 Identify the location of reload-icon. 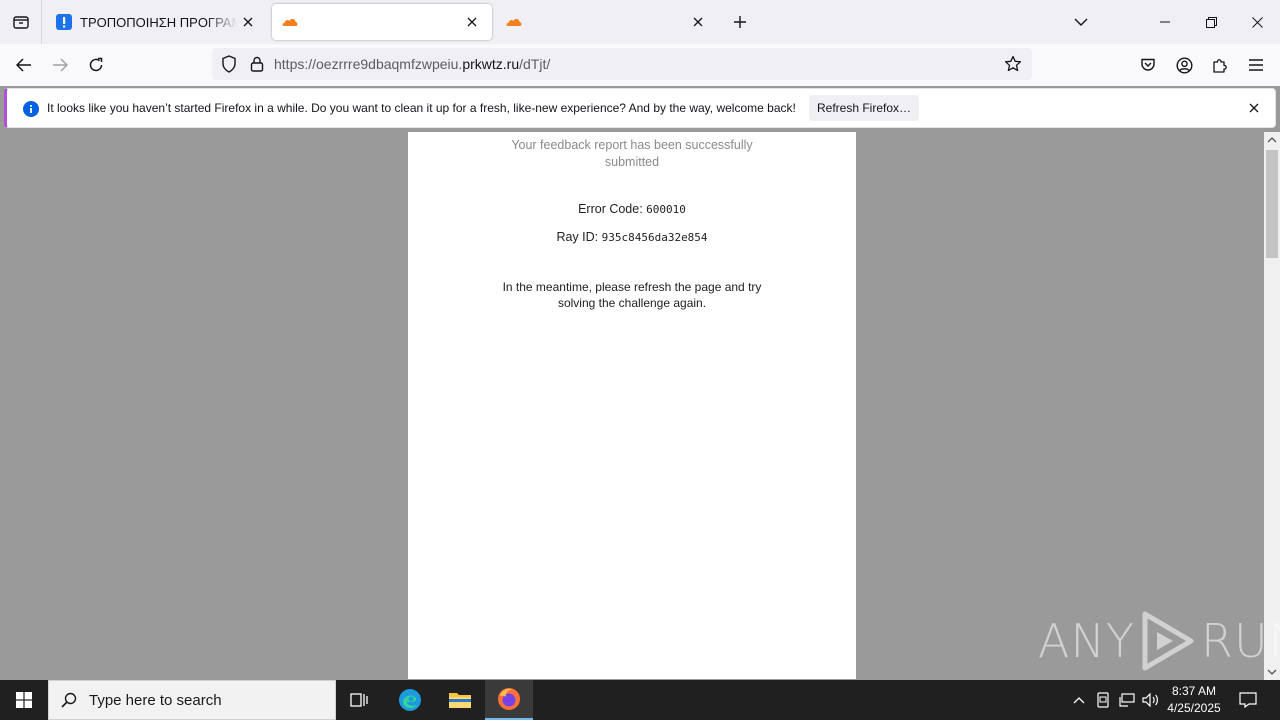
(96, 64).